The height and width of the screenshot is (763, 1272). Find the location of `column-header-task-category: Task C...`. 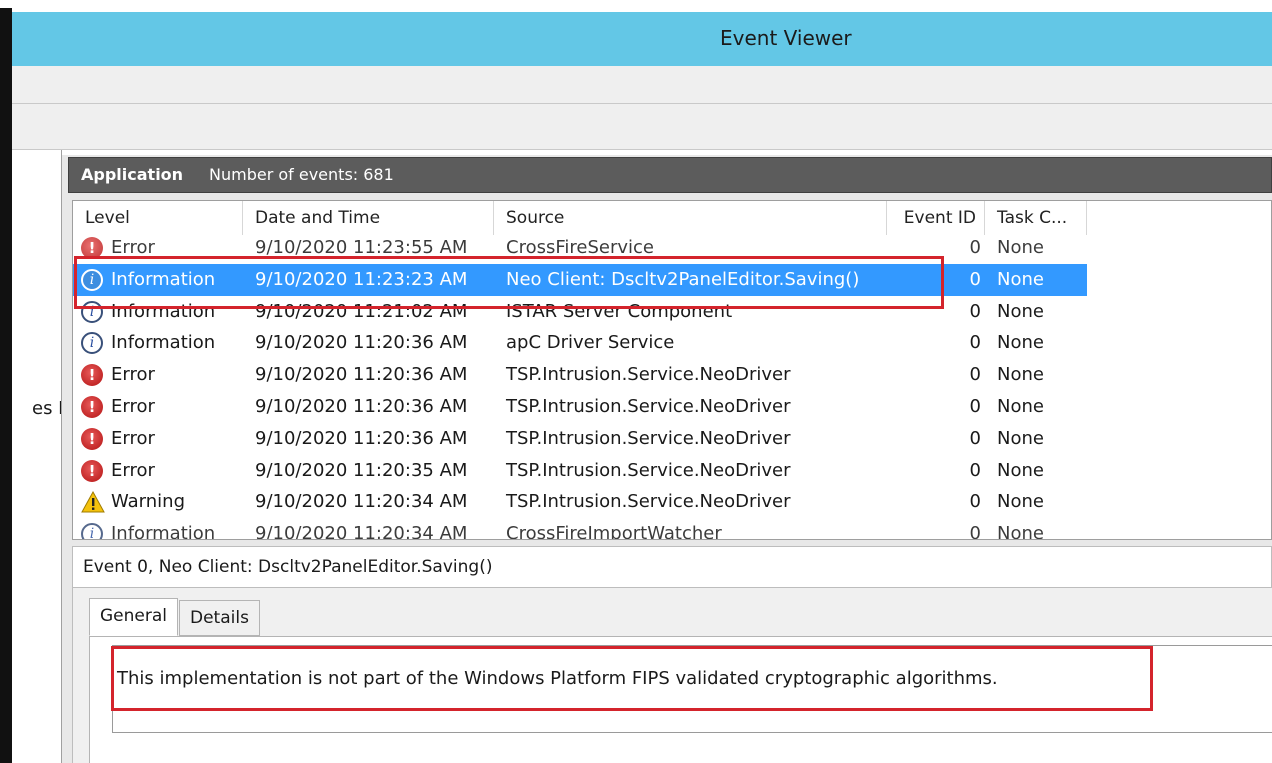

column-header-task-category: Task C... is located at coordinates (1036, 218).